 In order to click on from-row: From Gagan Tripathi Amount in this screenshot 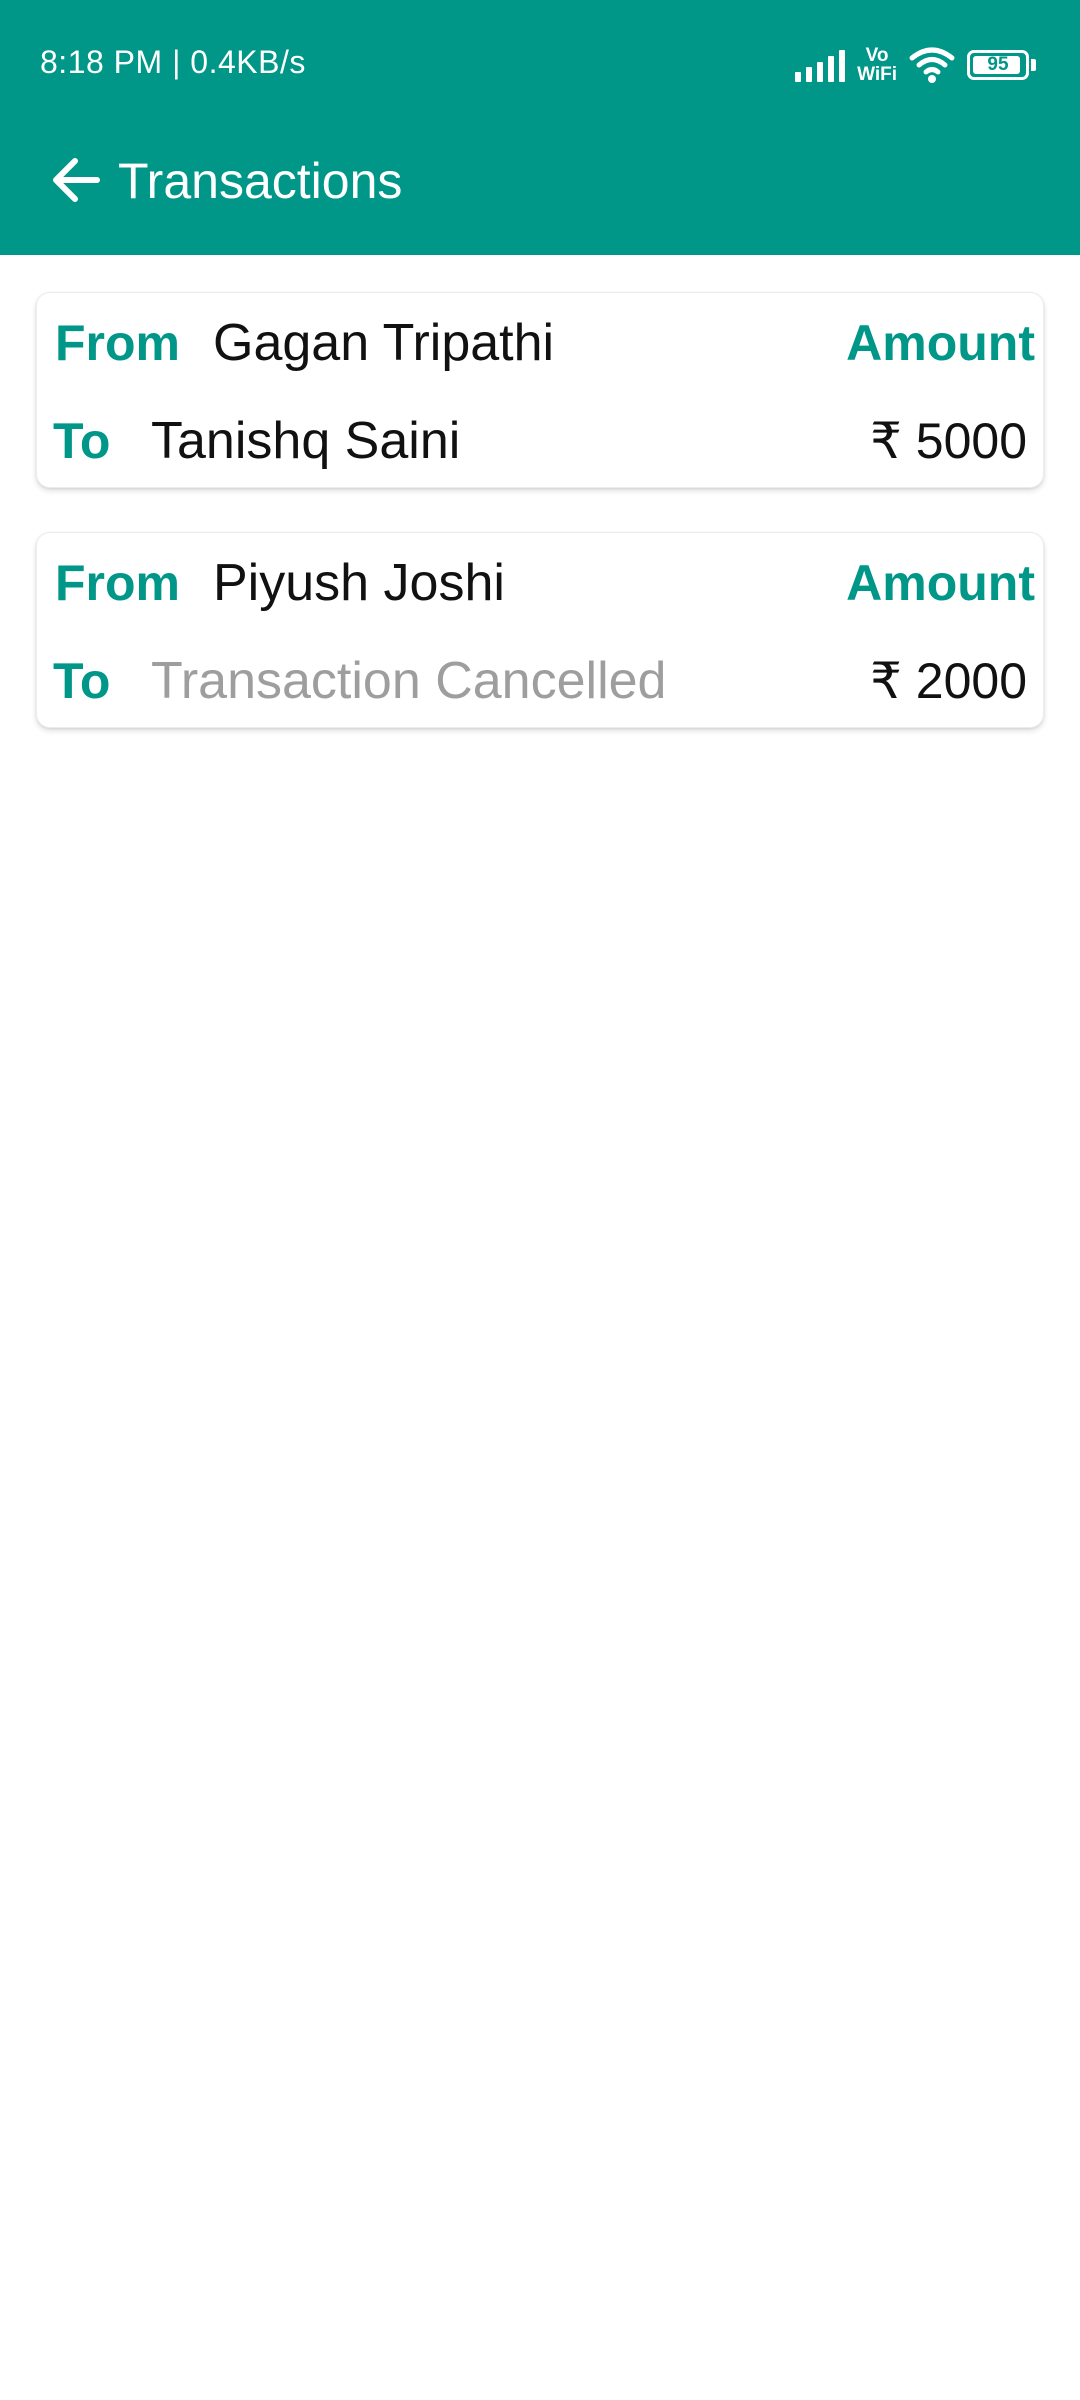, I will do `click(540, 343)`.